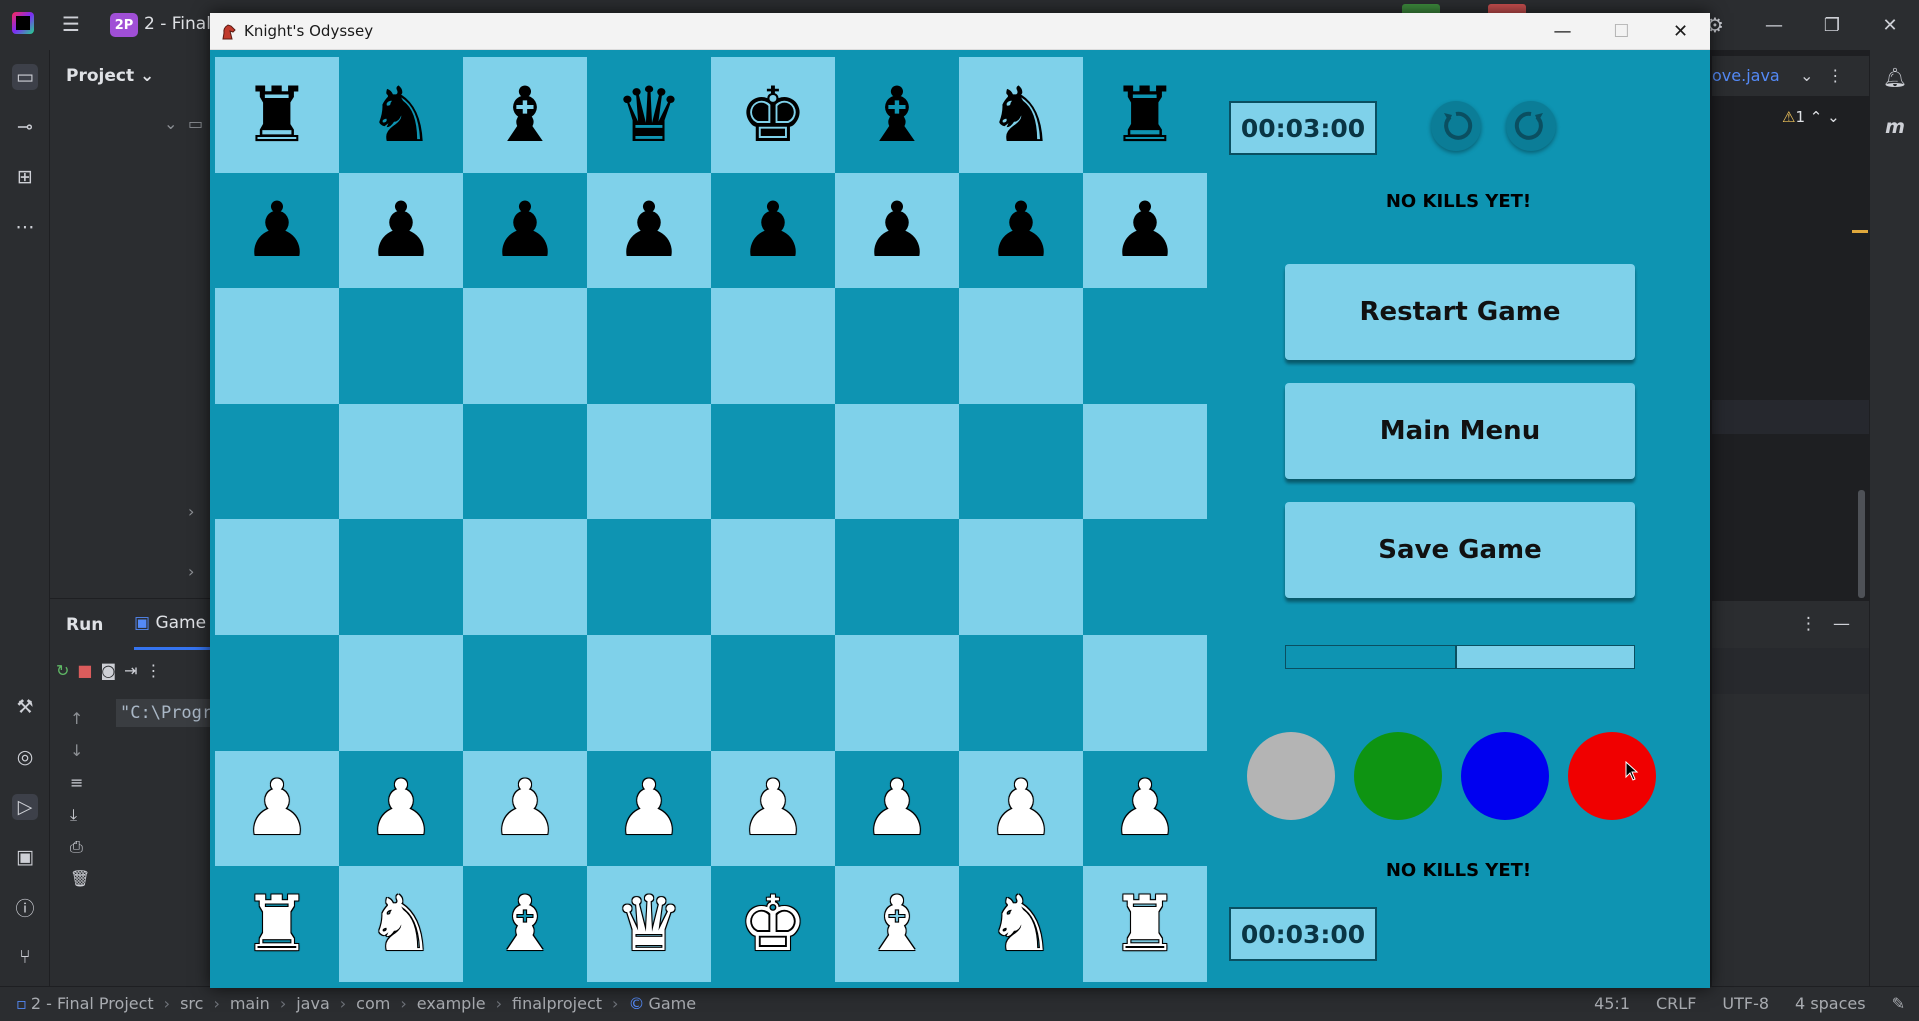 Image resolution: width=1919 pixels, height=1021 pixels. Describe the element at coordinates (649, 115) in the screenshot. I see `square-d8: ♛` at that location.